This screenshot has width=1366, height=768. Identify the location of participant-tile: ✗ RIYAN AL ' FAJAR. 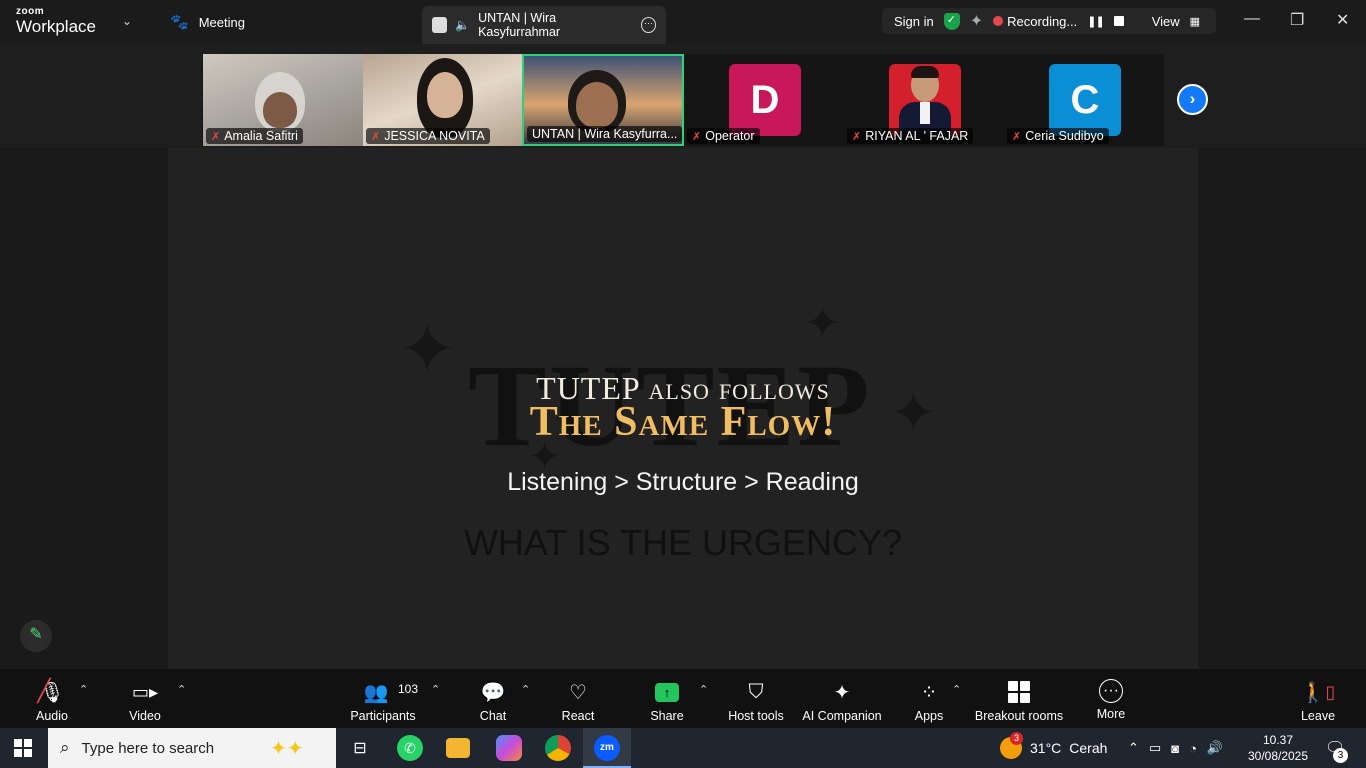
(924, 100).